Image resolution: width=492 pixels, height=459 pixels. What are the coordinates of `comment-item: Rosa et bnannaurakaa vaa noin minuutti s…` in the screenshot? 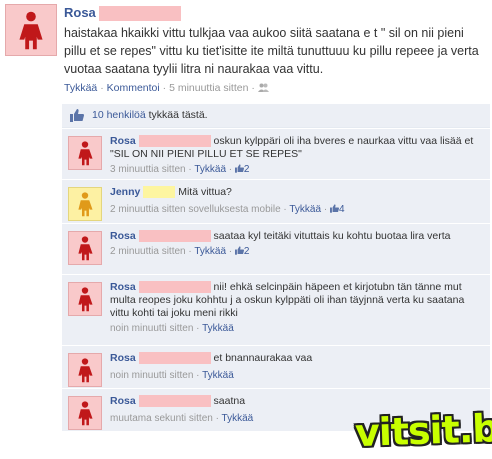 It's located at (276, 366).